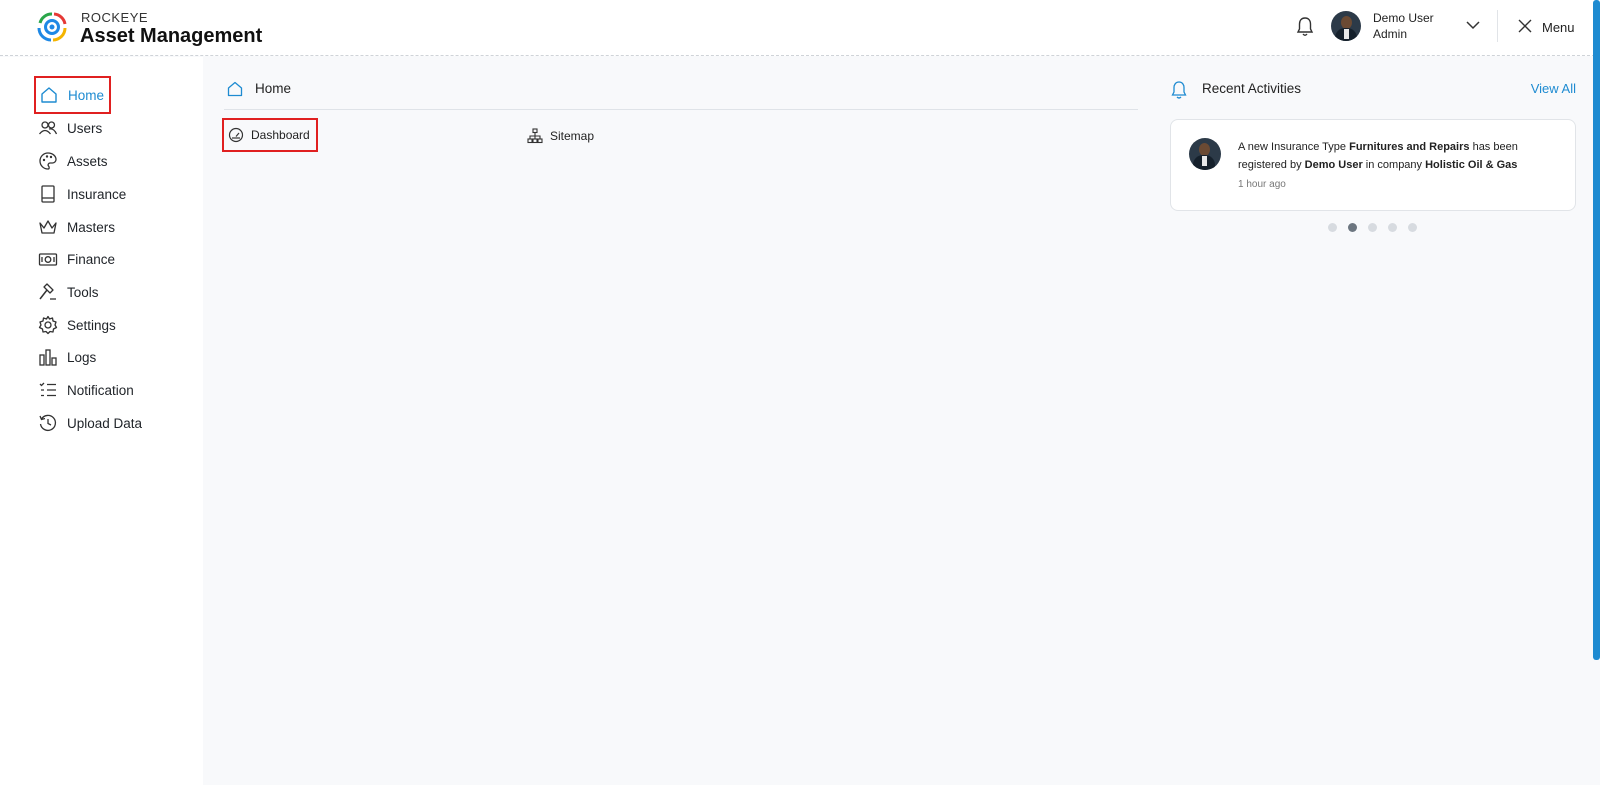 Image resolution: width=1600 pixels, height=785 pixels. Describe the element at coordinates (82, 357) in the screenshot. I see `sidebar-item-label: Logs` at that location.